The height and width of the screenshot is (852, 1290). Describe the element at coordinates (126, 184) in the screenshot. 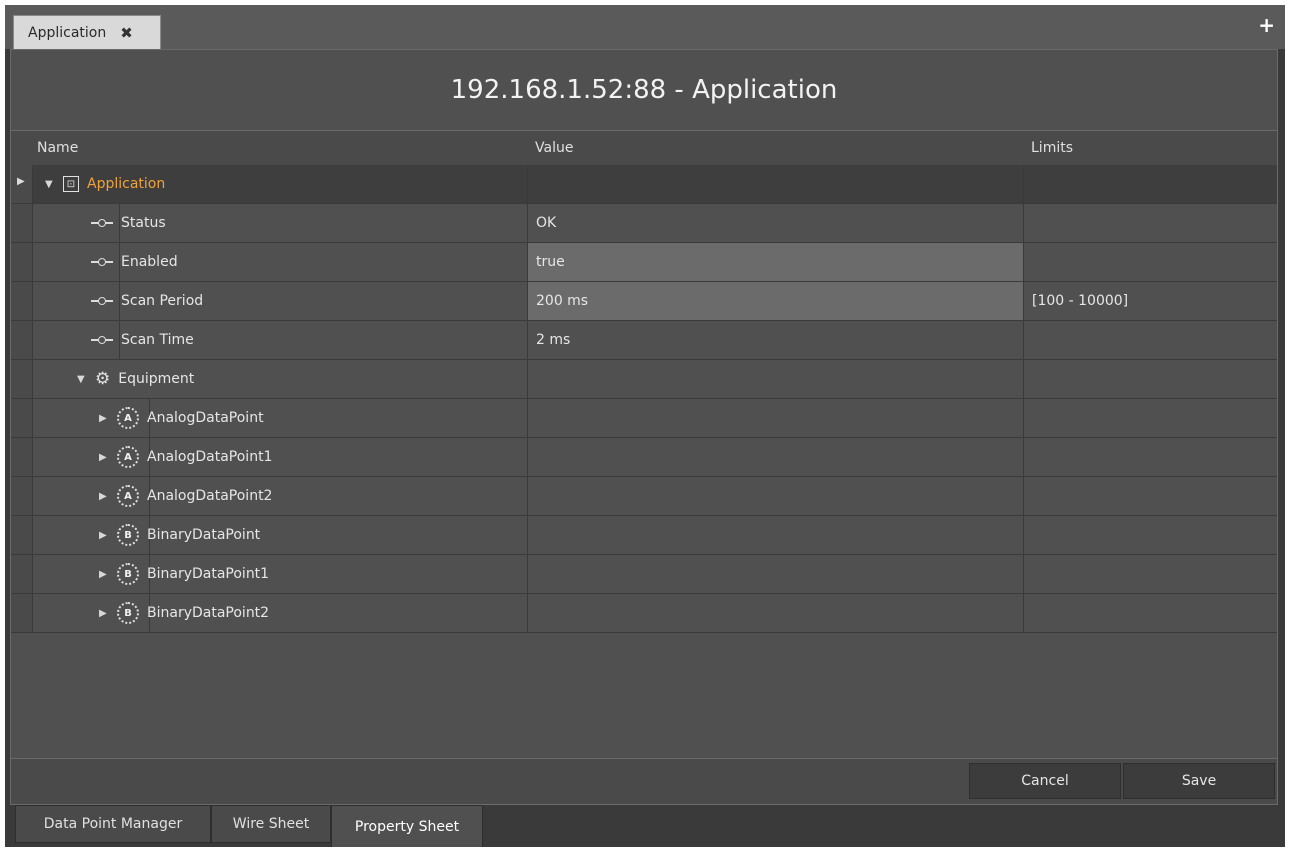

I see `row-name: Application` at that location.